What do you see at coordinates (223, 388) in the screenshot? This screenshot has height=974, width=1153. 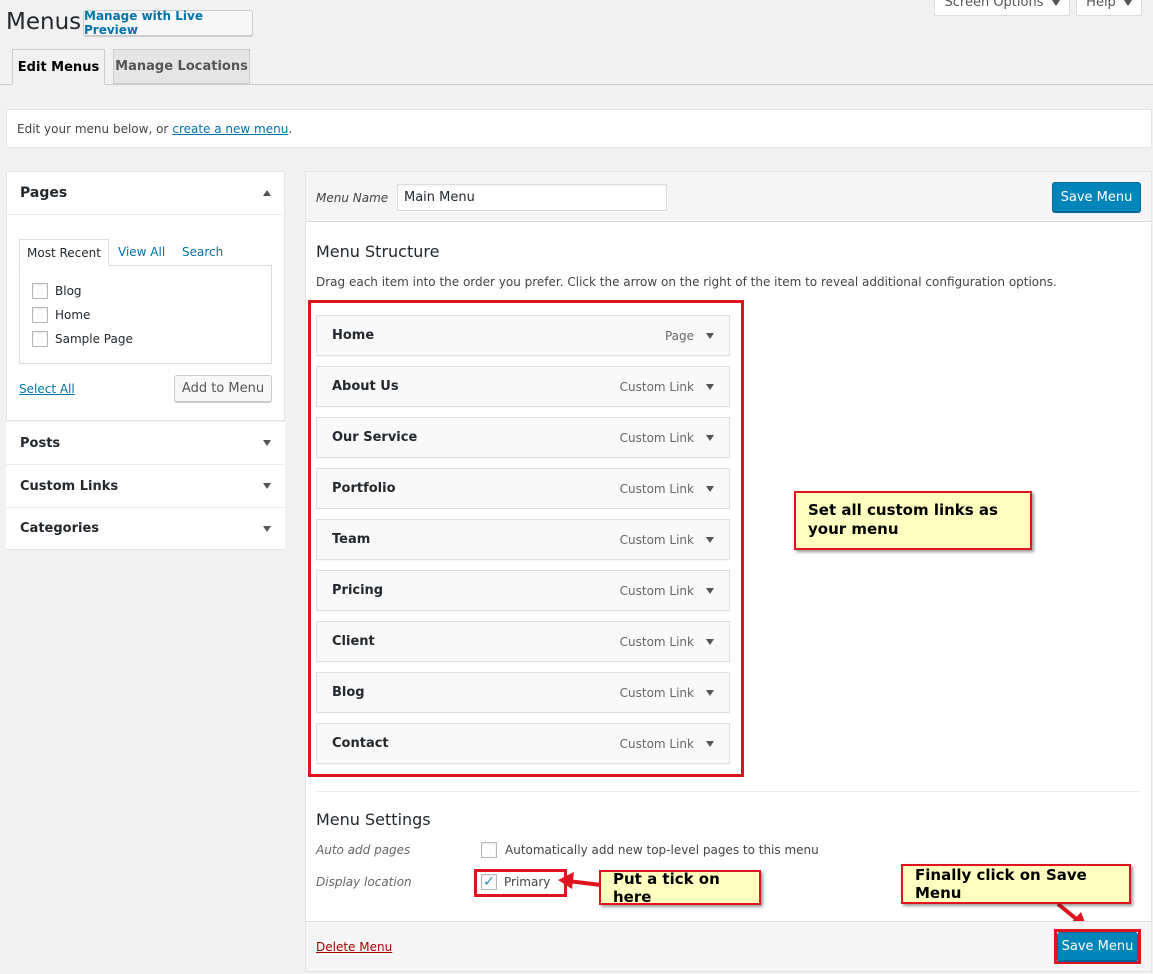 I see `add-to-menu-button: Add to Menu` at bounding box center [223, 388].